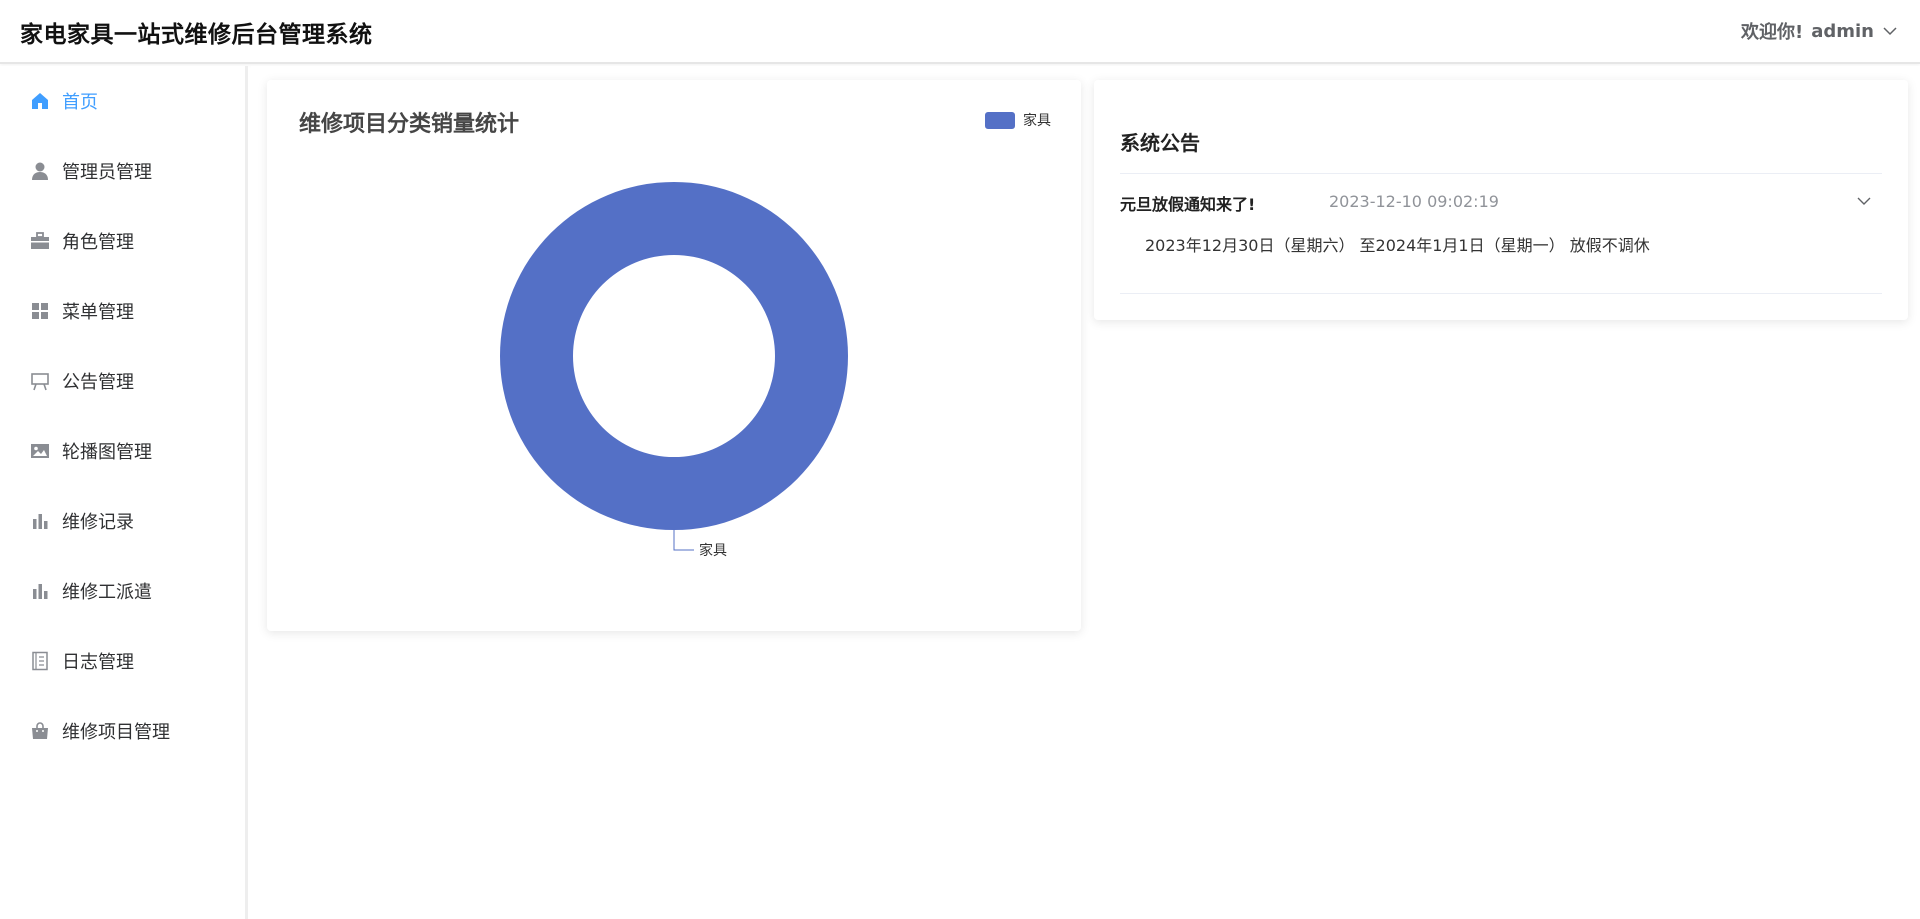 The image size is (1920, 919). I want to click on sidebar-item-logs: 日志管理, so click(122, 661).